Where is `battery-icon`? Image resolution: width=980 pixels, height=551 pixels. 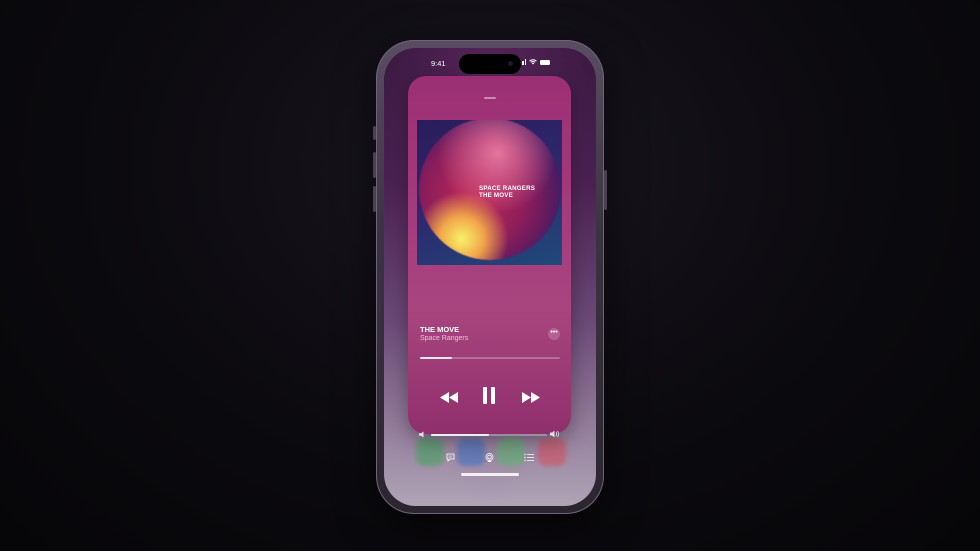 battery-icon is located at coordinates (545, 62).